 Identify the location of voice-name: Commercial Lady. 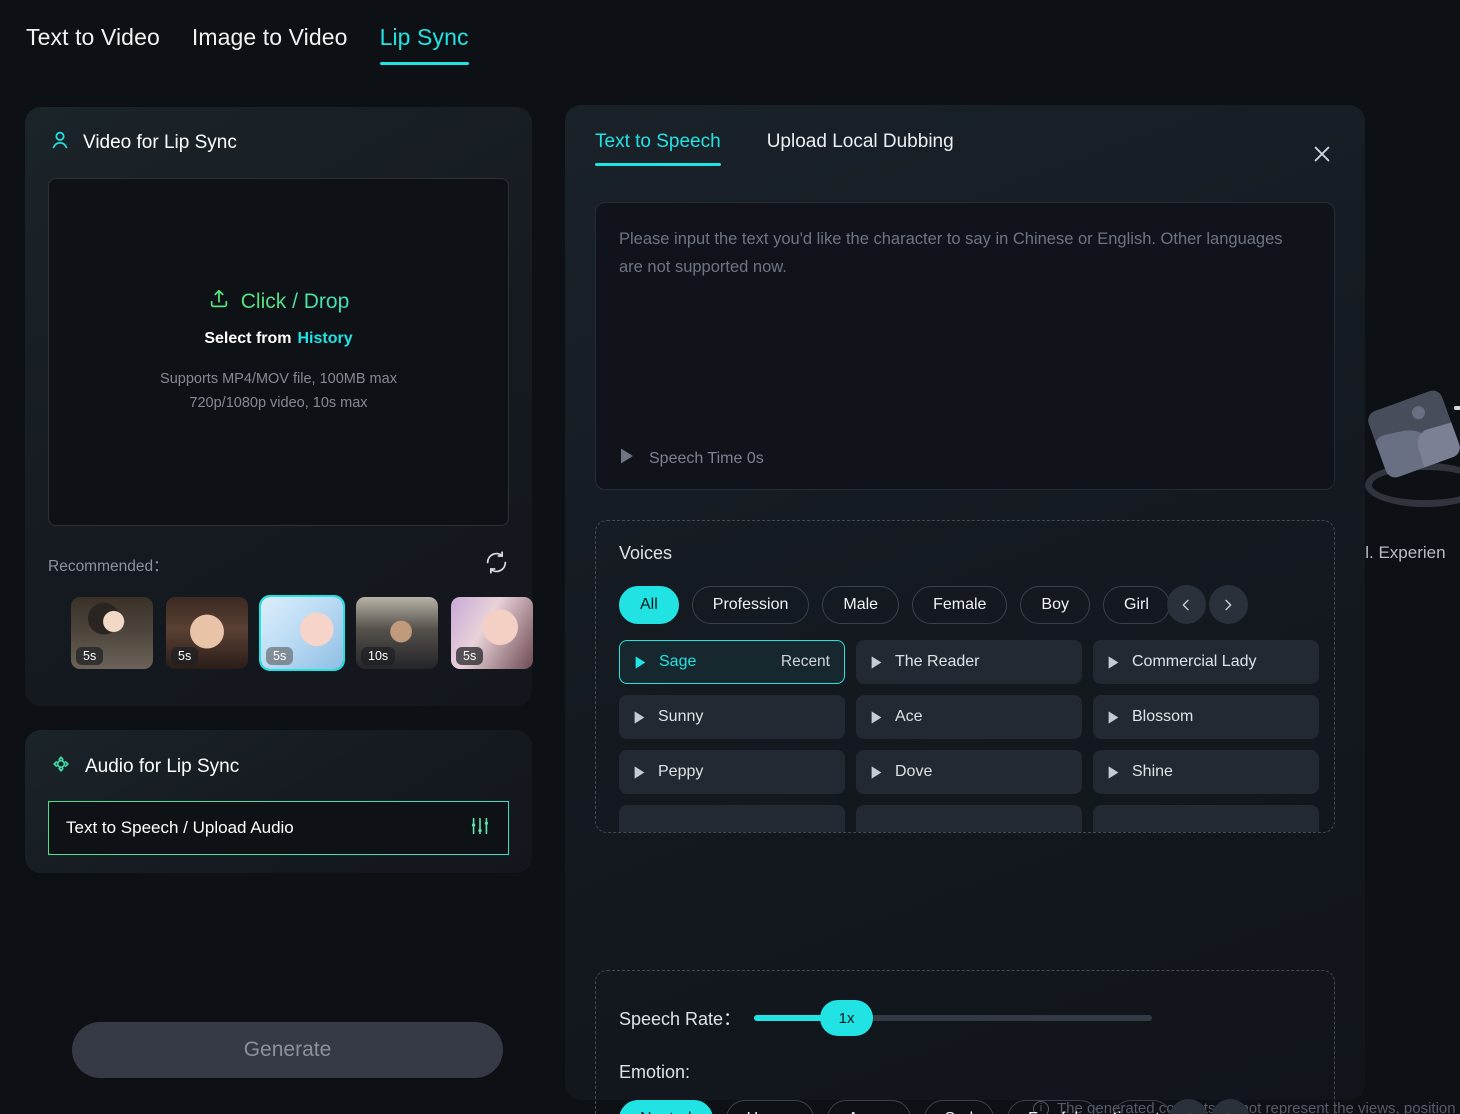
(1194, 661).